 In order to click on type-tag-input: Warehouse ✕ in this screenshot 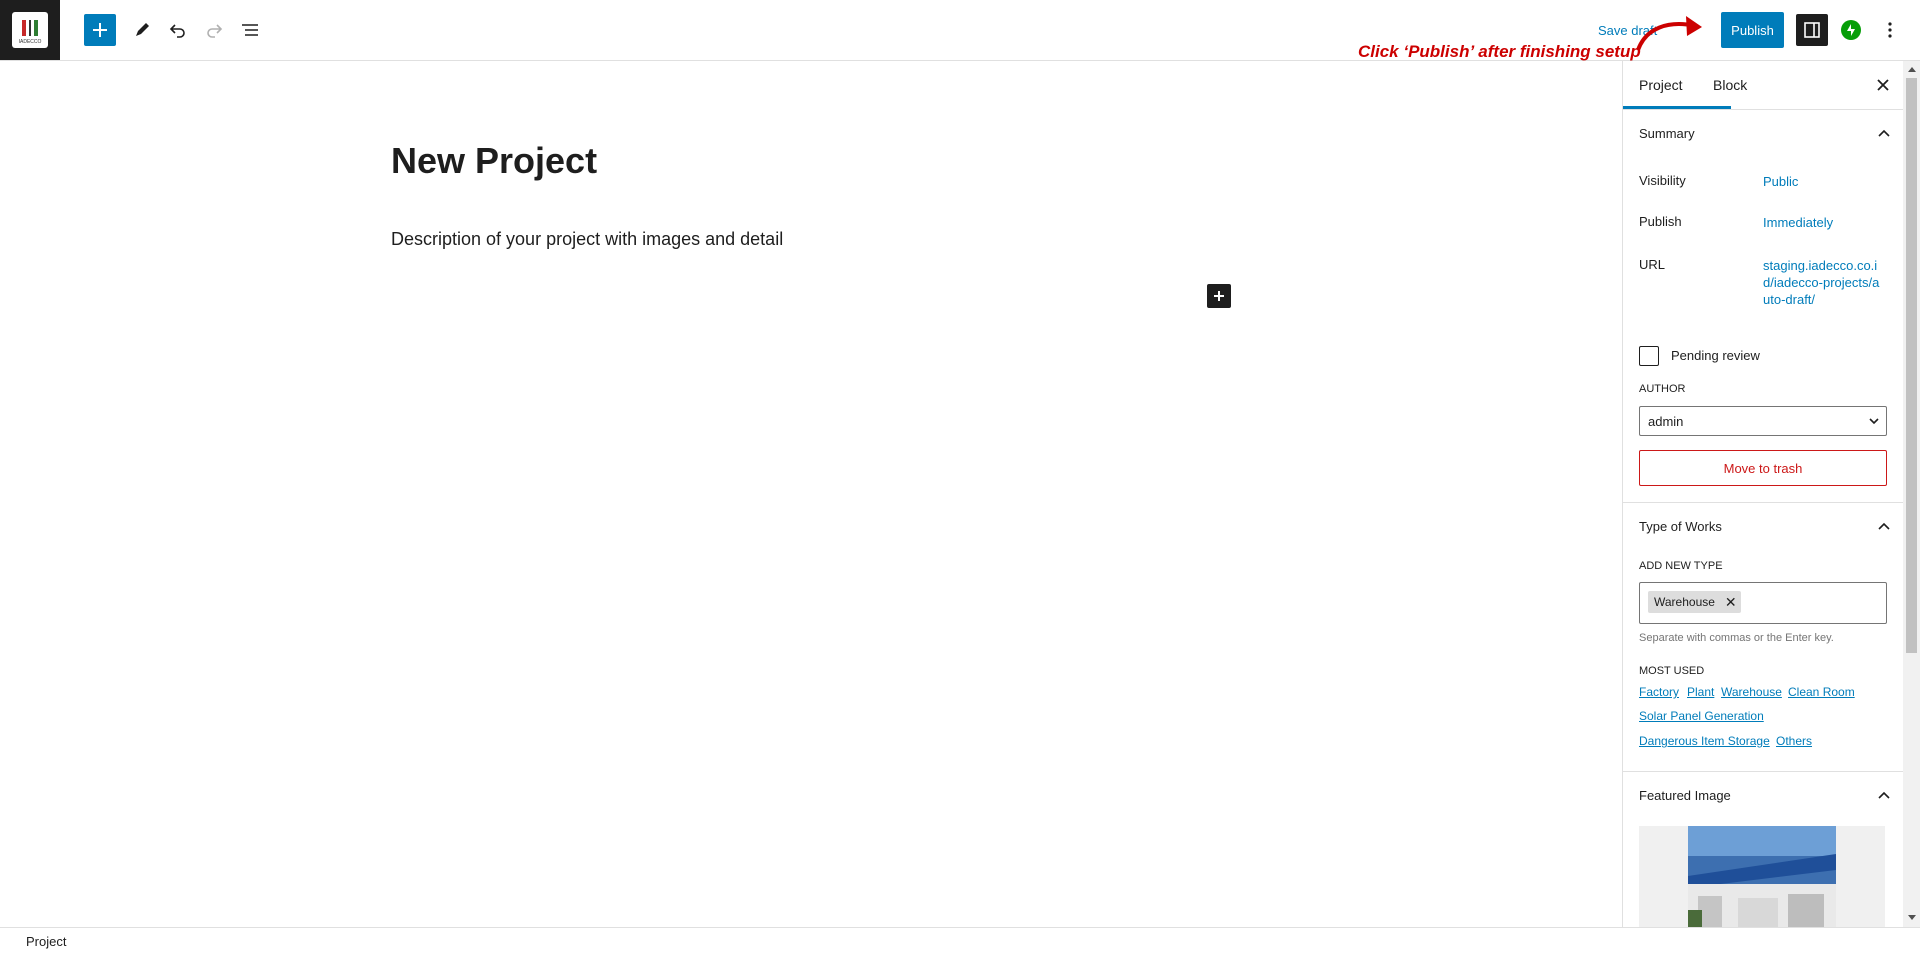, I will do `click(1763, 603)`.